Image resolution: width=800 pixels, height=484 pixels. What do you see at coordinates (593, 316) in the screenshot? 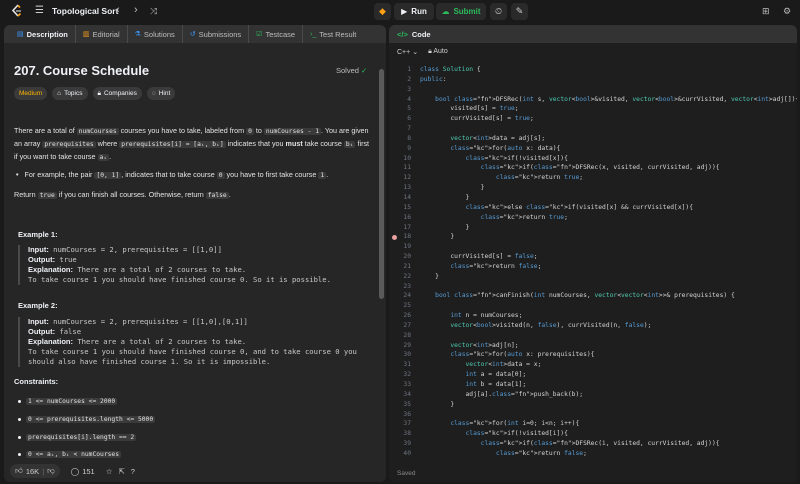
I see `code-line: 26 int n = numCourses;` at bounding box center [593, 316].